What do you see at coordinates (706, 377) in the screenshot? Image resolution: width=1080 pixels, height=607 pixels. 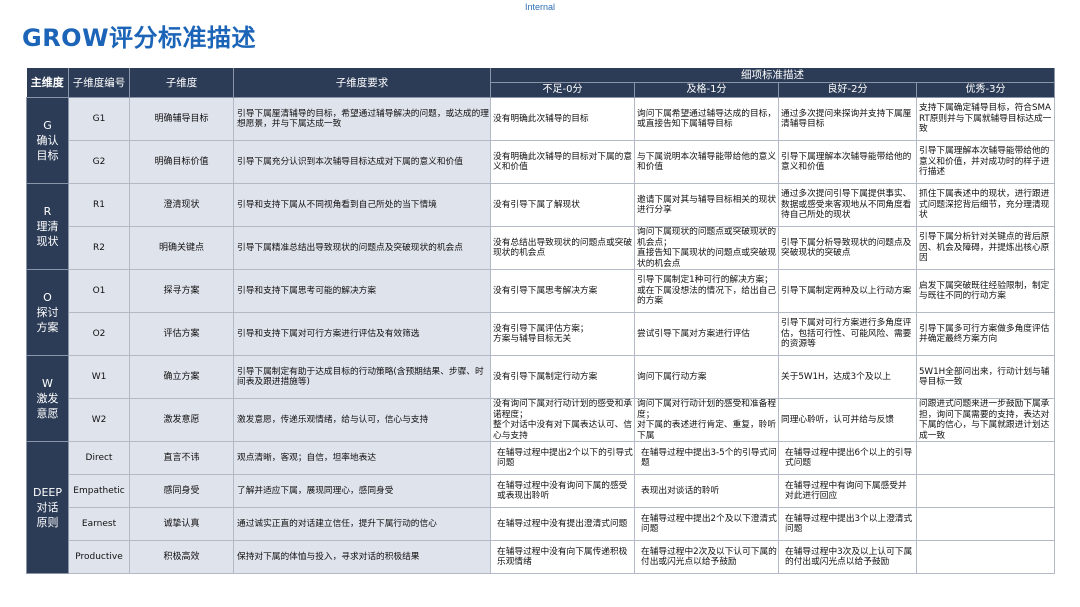 I see `criteria-1: 询问下属行动方案` at bounding box center [706, 377].